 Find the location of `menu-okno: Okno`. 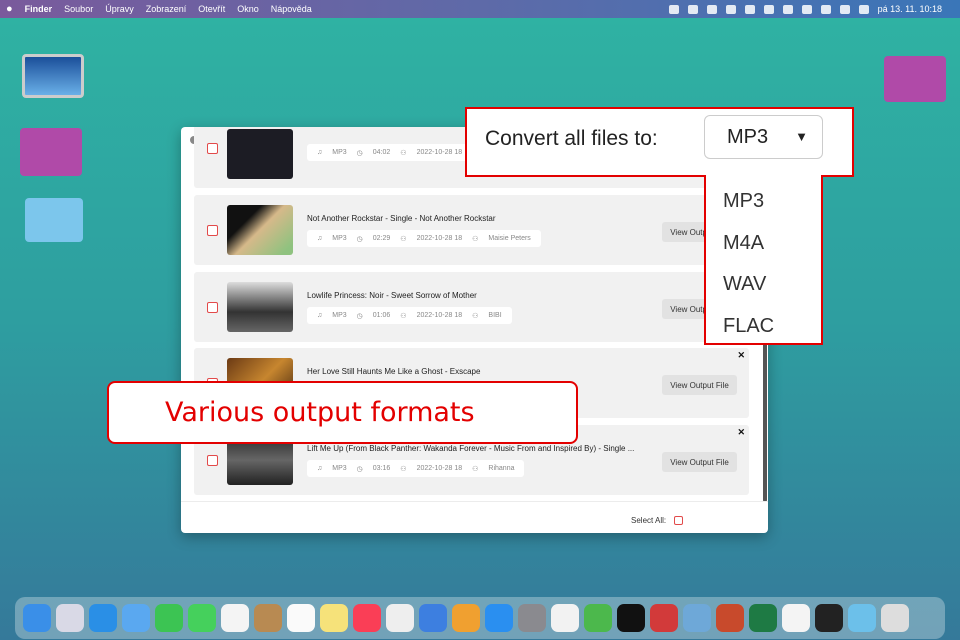

menu-okno: Okno is located at coordinates (248, 9).